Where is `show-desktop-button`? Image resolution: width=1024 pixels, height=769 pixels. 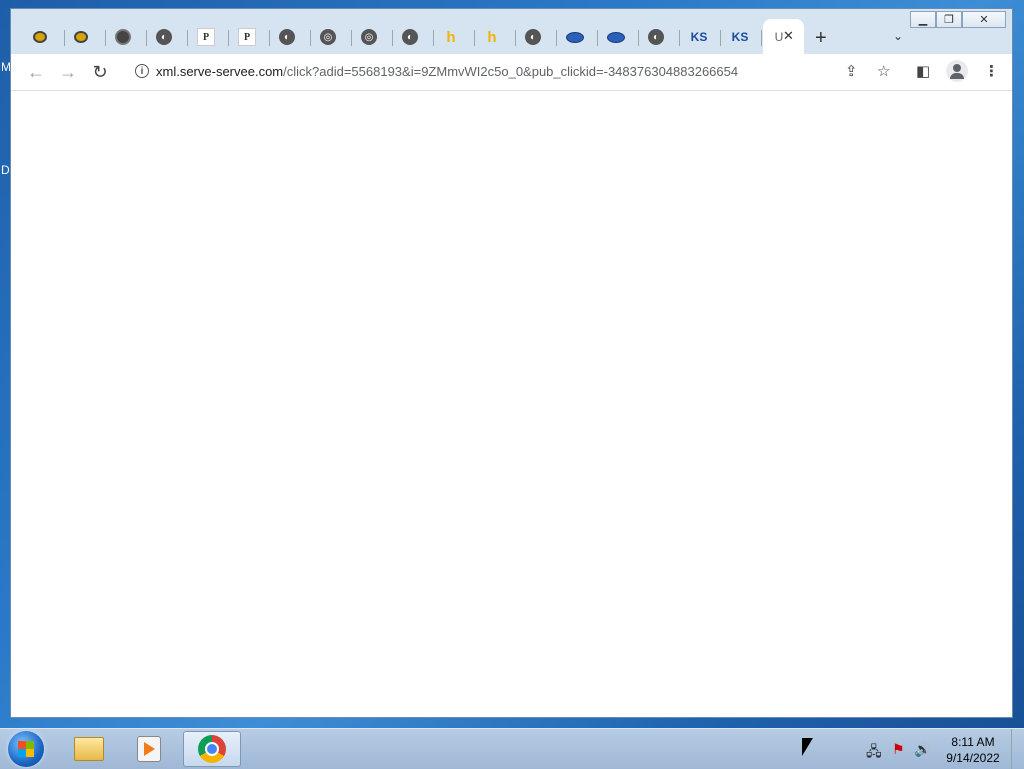 show-desktop-button is located at coordinates (1017, 749).